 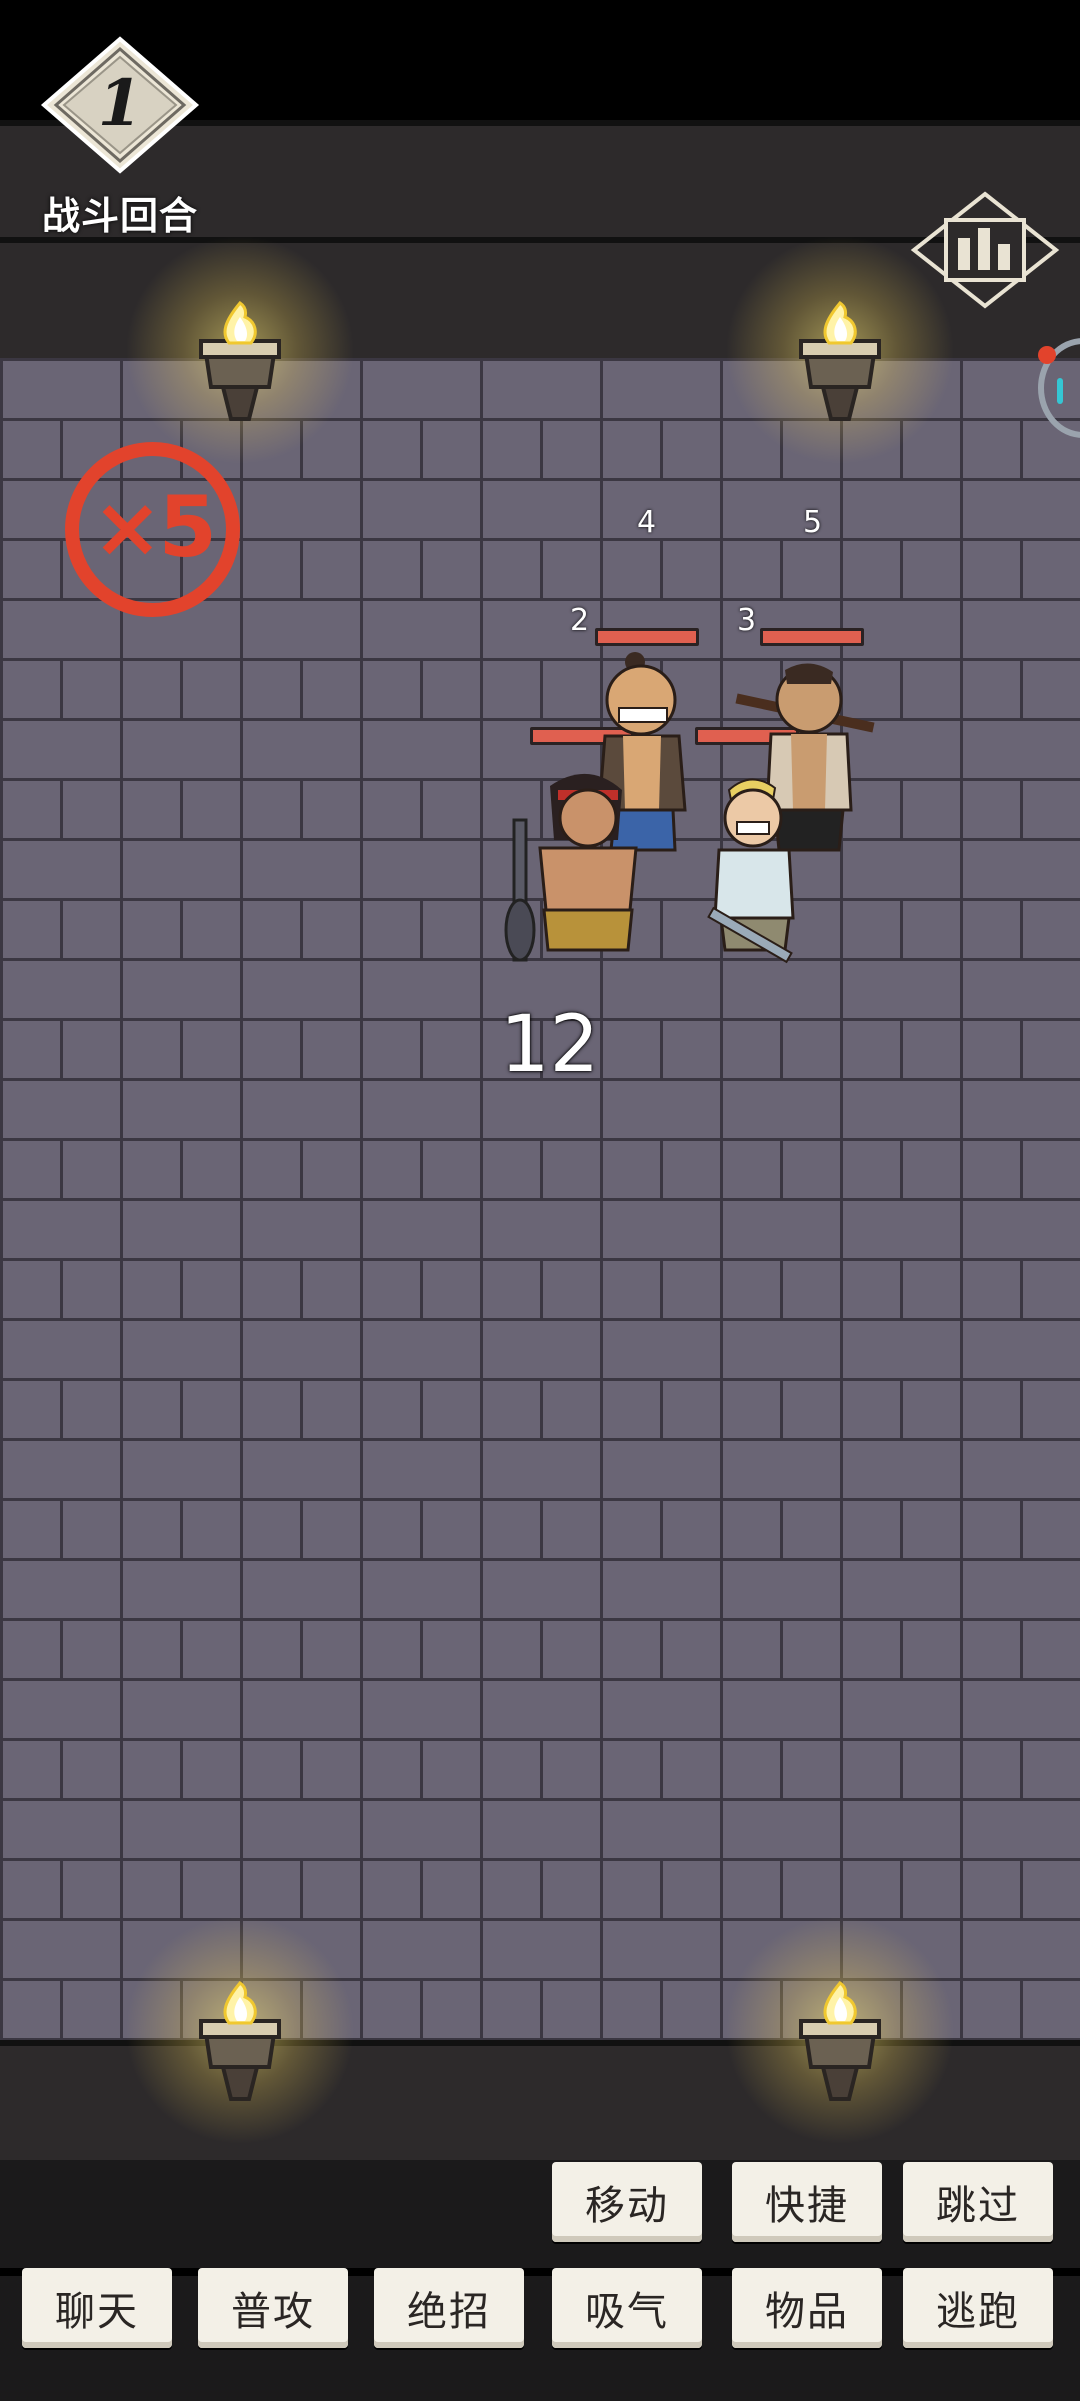 What do you see at coordinates (97, 2308) in the screenshot?
I see `chat-button: 聊天` at bounding box center [97, 2308].